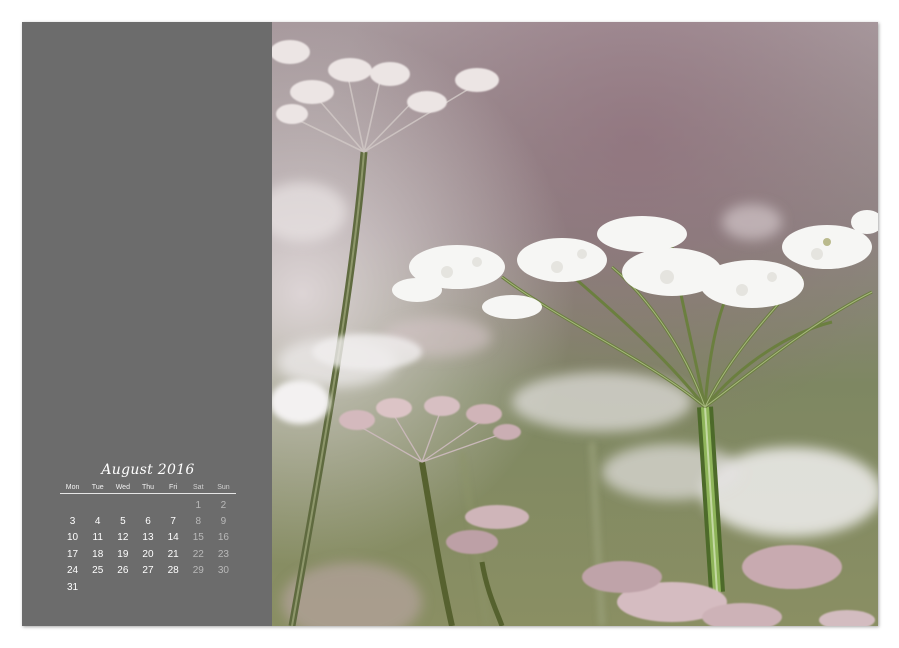  Describe the element at coordinates (223, 538) in the screenshot. I see `day-cell: 16` at that location.